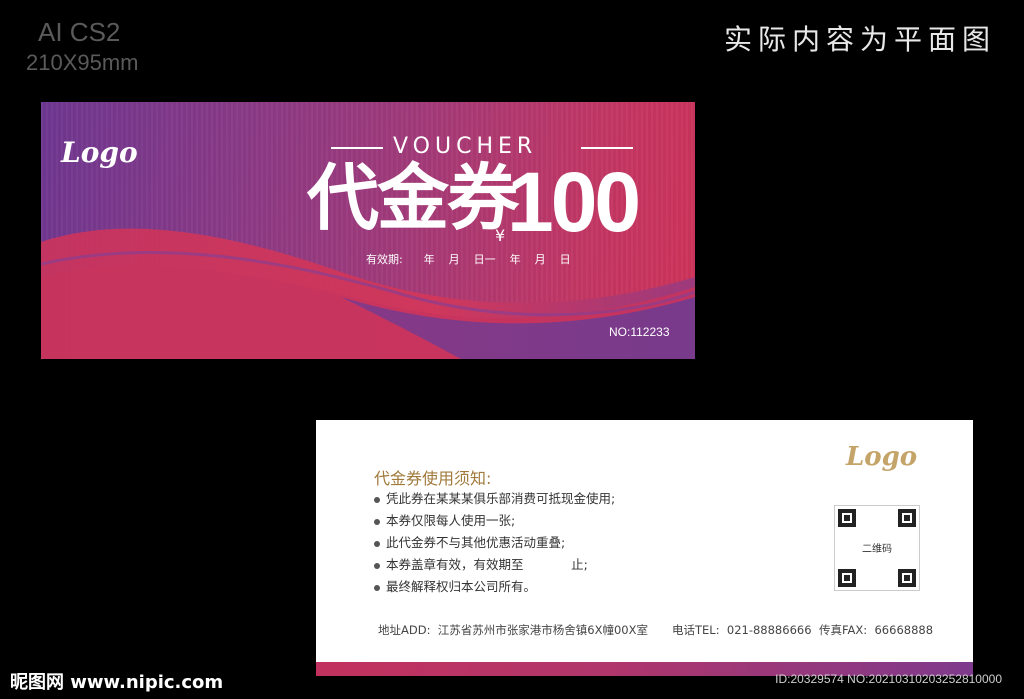 The width and height of the screenshot is (1024, 699). Describe the element at coordinates (882, 457) in the screenshot. I see `back-logo: Logo` at that location.